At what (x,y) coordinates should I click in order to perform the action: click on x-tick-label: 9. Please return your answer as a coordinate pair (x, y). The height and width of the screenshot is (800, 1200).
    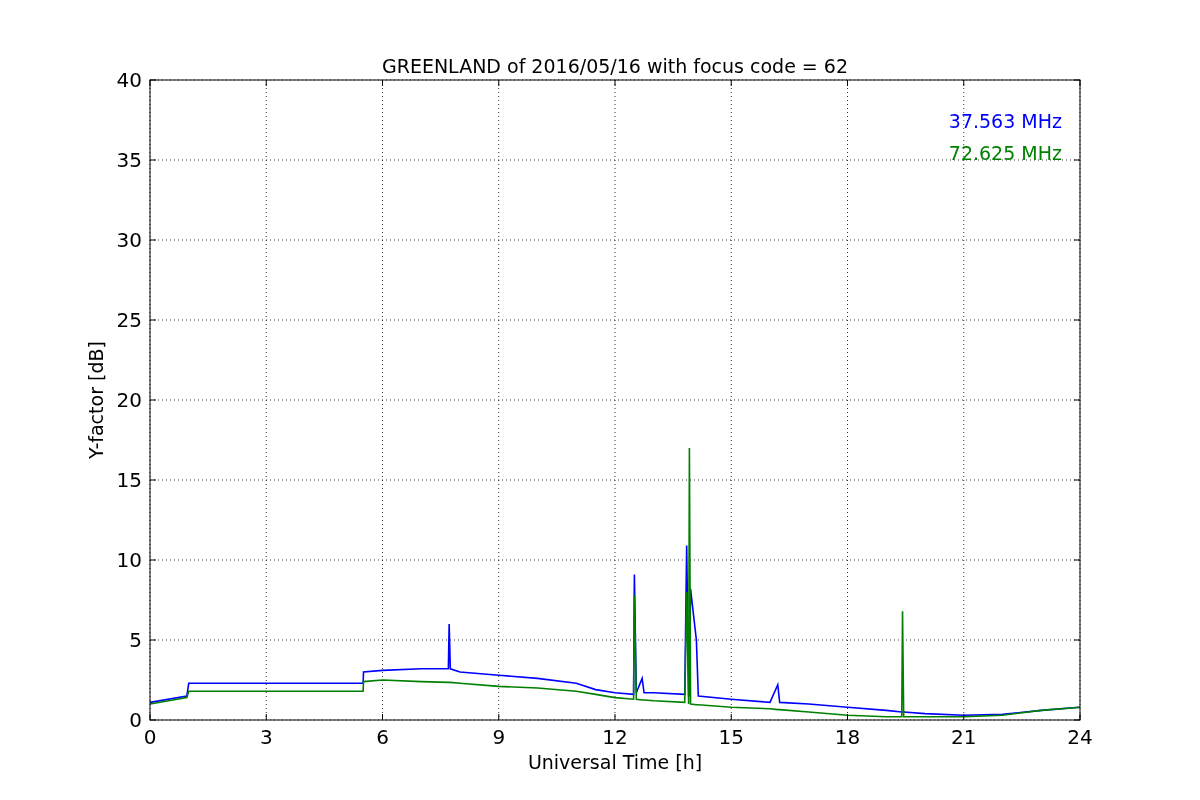
    Looking at the image, I should click on (499, 737).